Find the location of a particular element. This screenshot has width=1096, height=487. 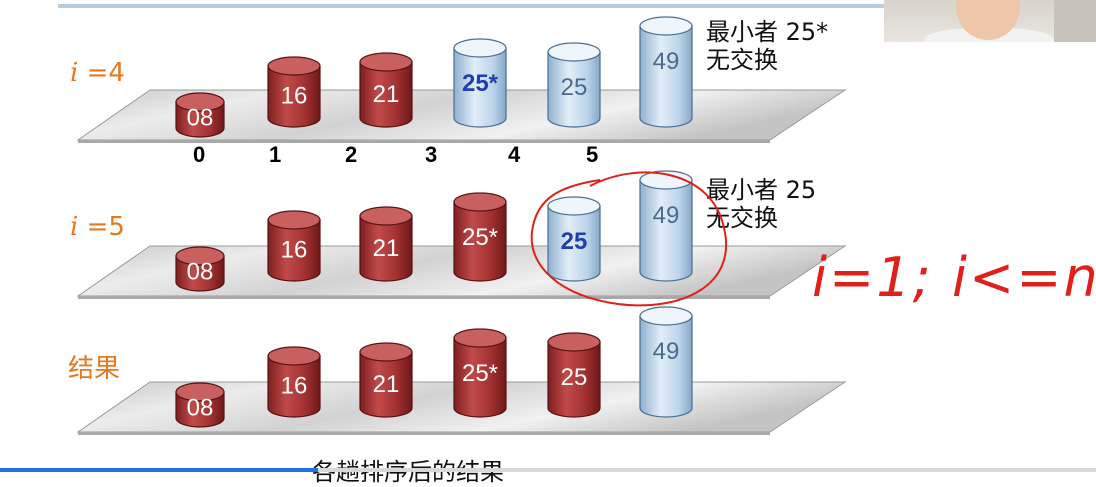

cylinder-label-r1-p3: 25* is located at coordinates (480, 83).